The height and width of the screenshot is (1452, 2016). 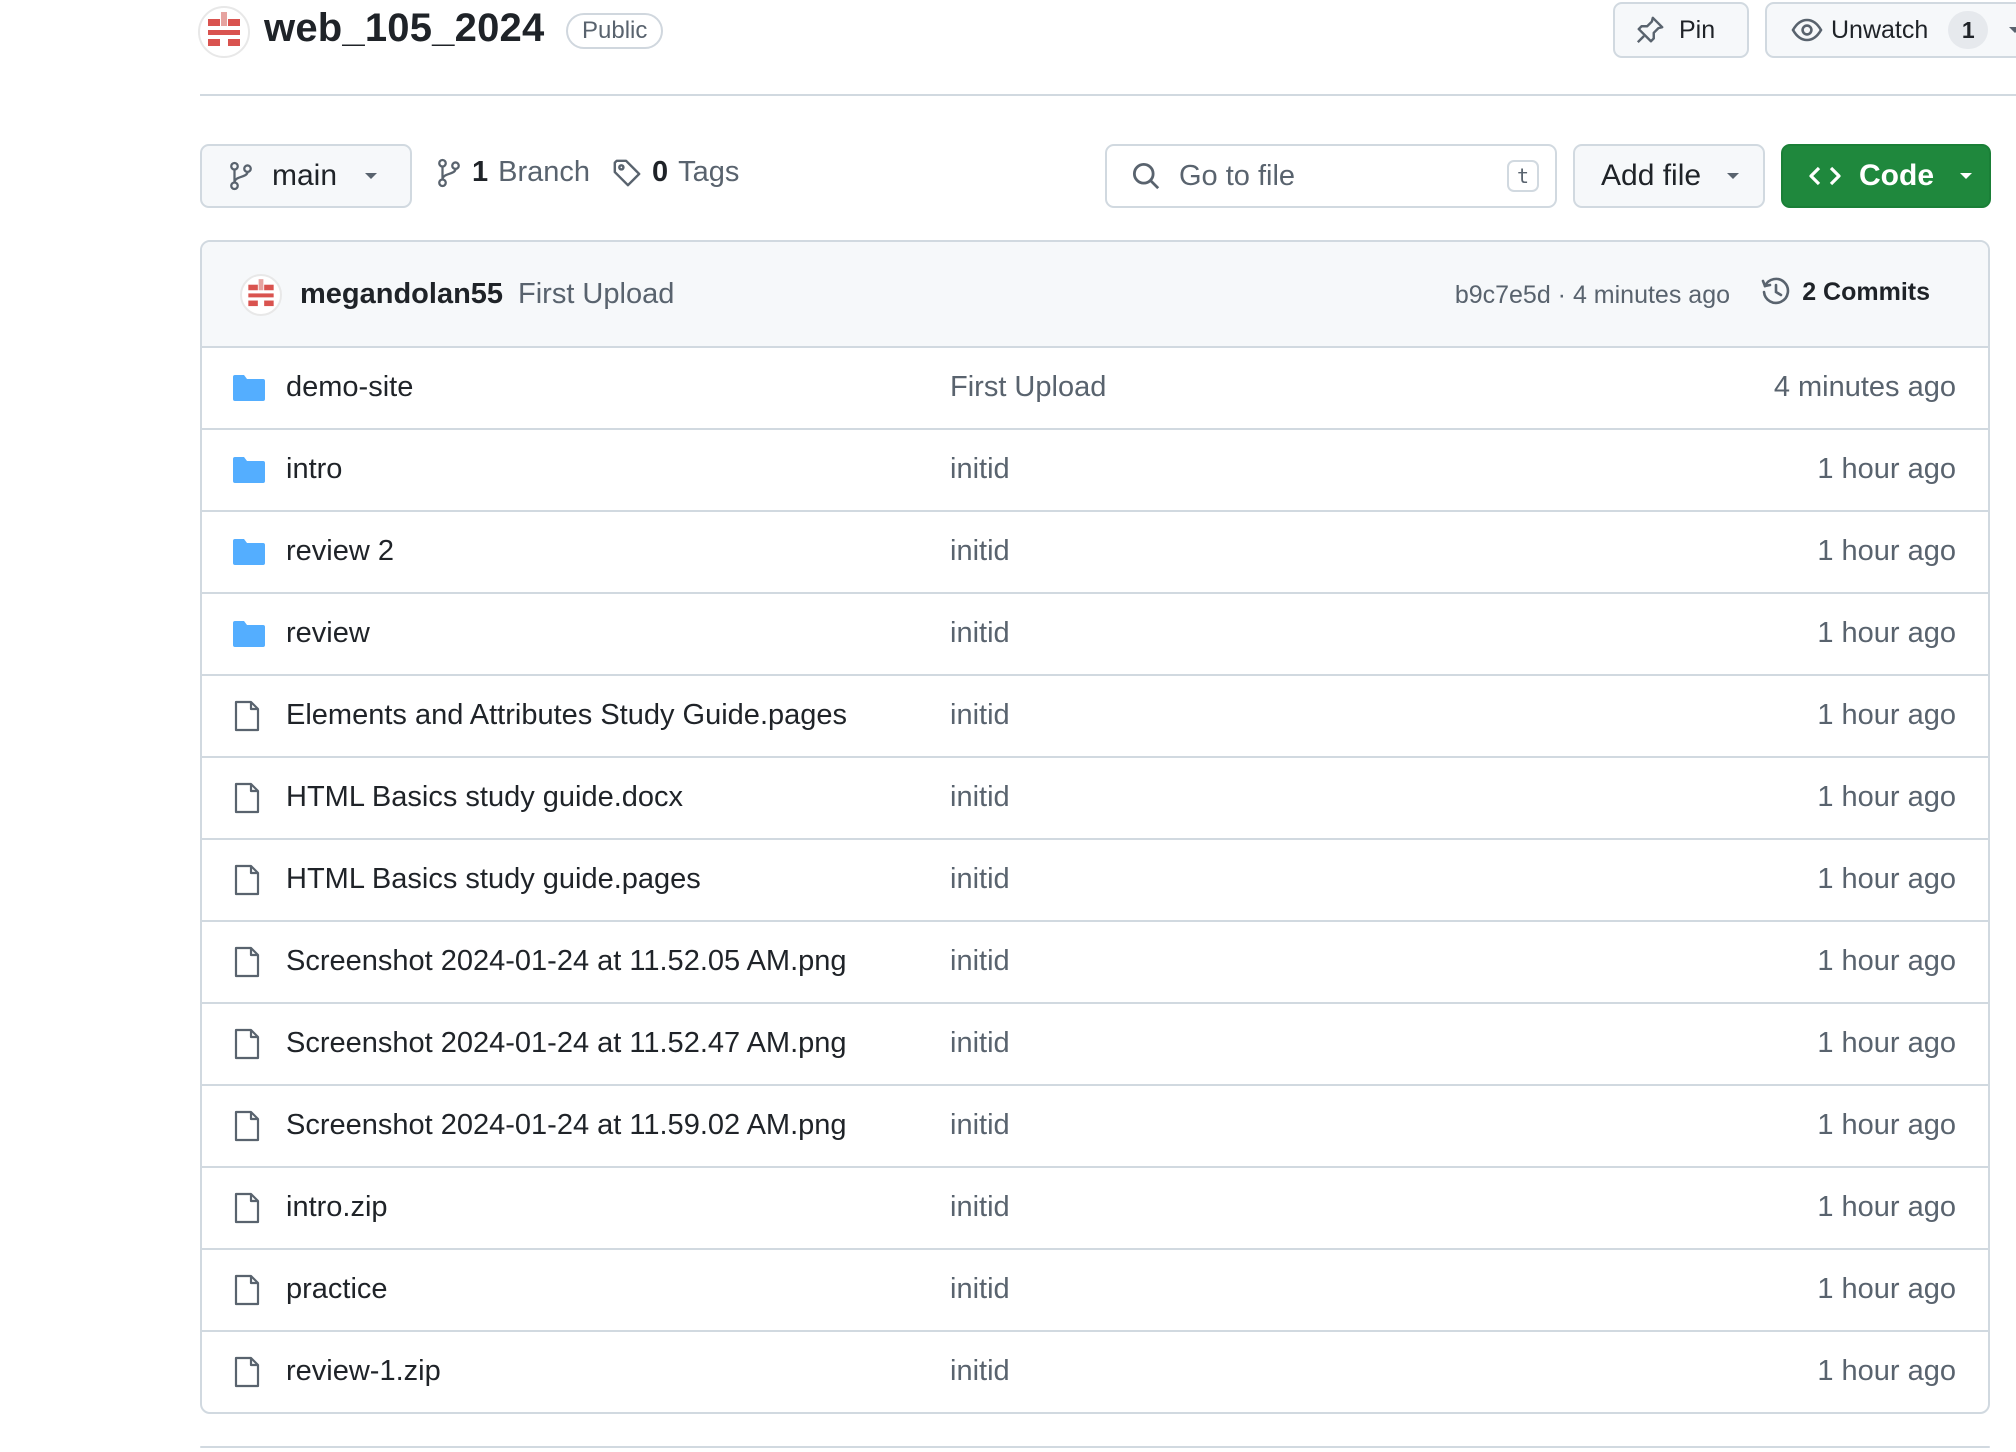 I want to click on commits-history-link: 2 Commits, so click(x=1845, y=292).